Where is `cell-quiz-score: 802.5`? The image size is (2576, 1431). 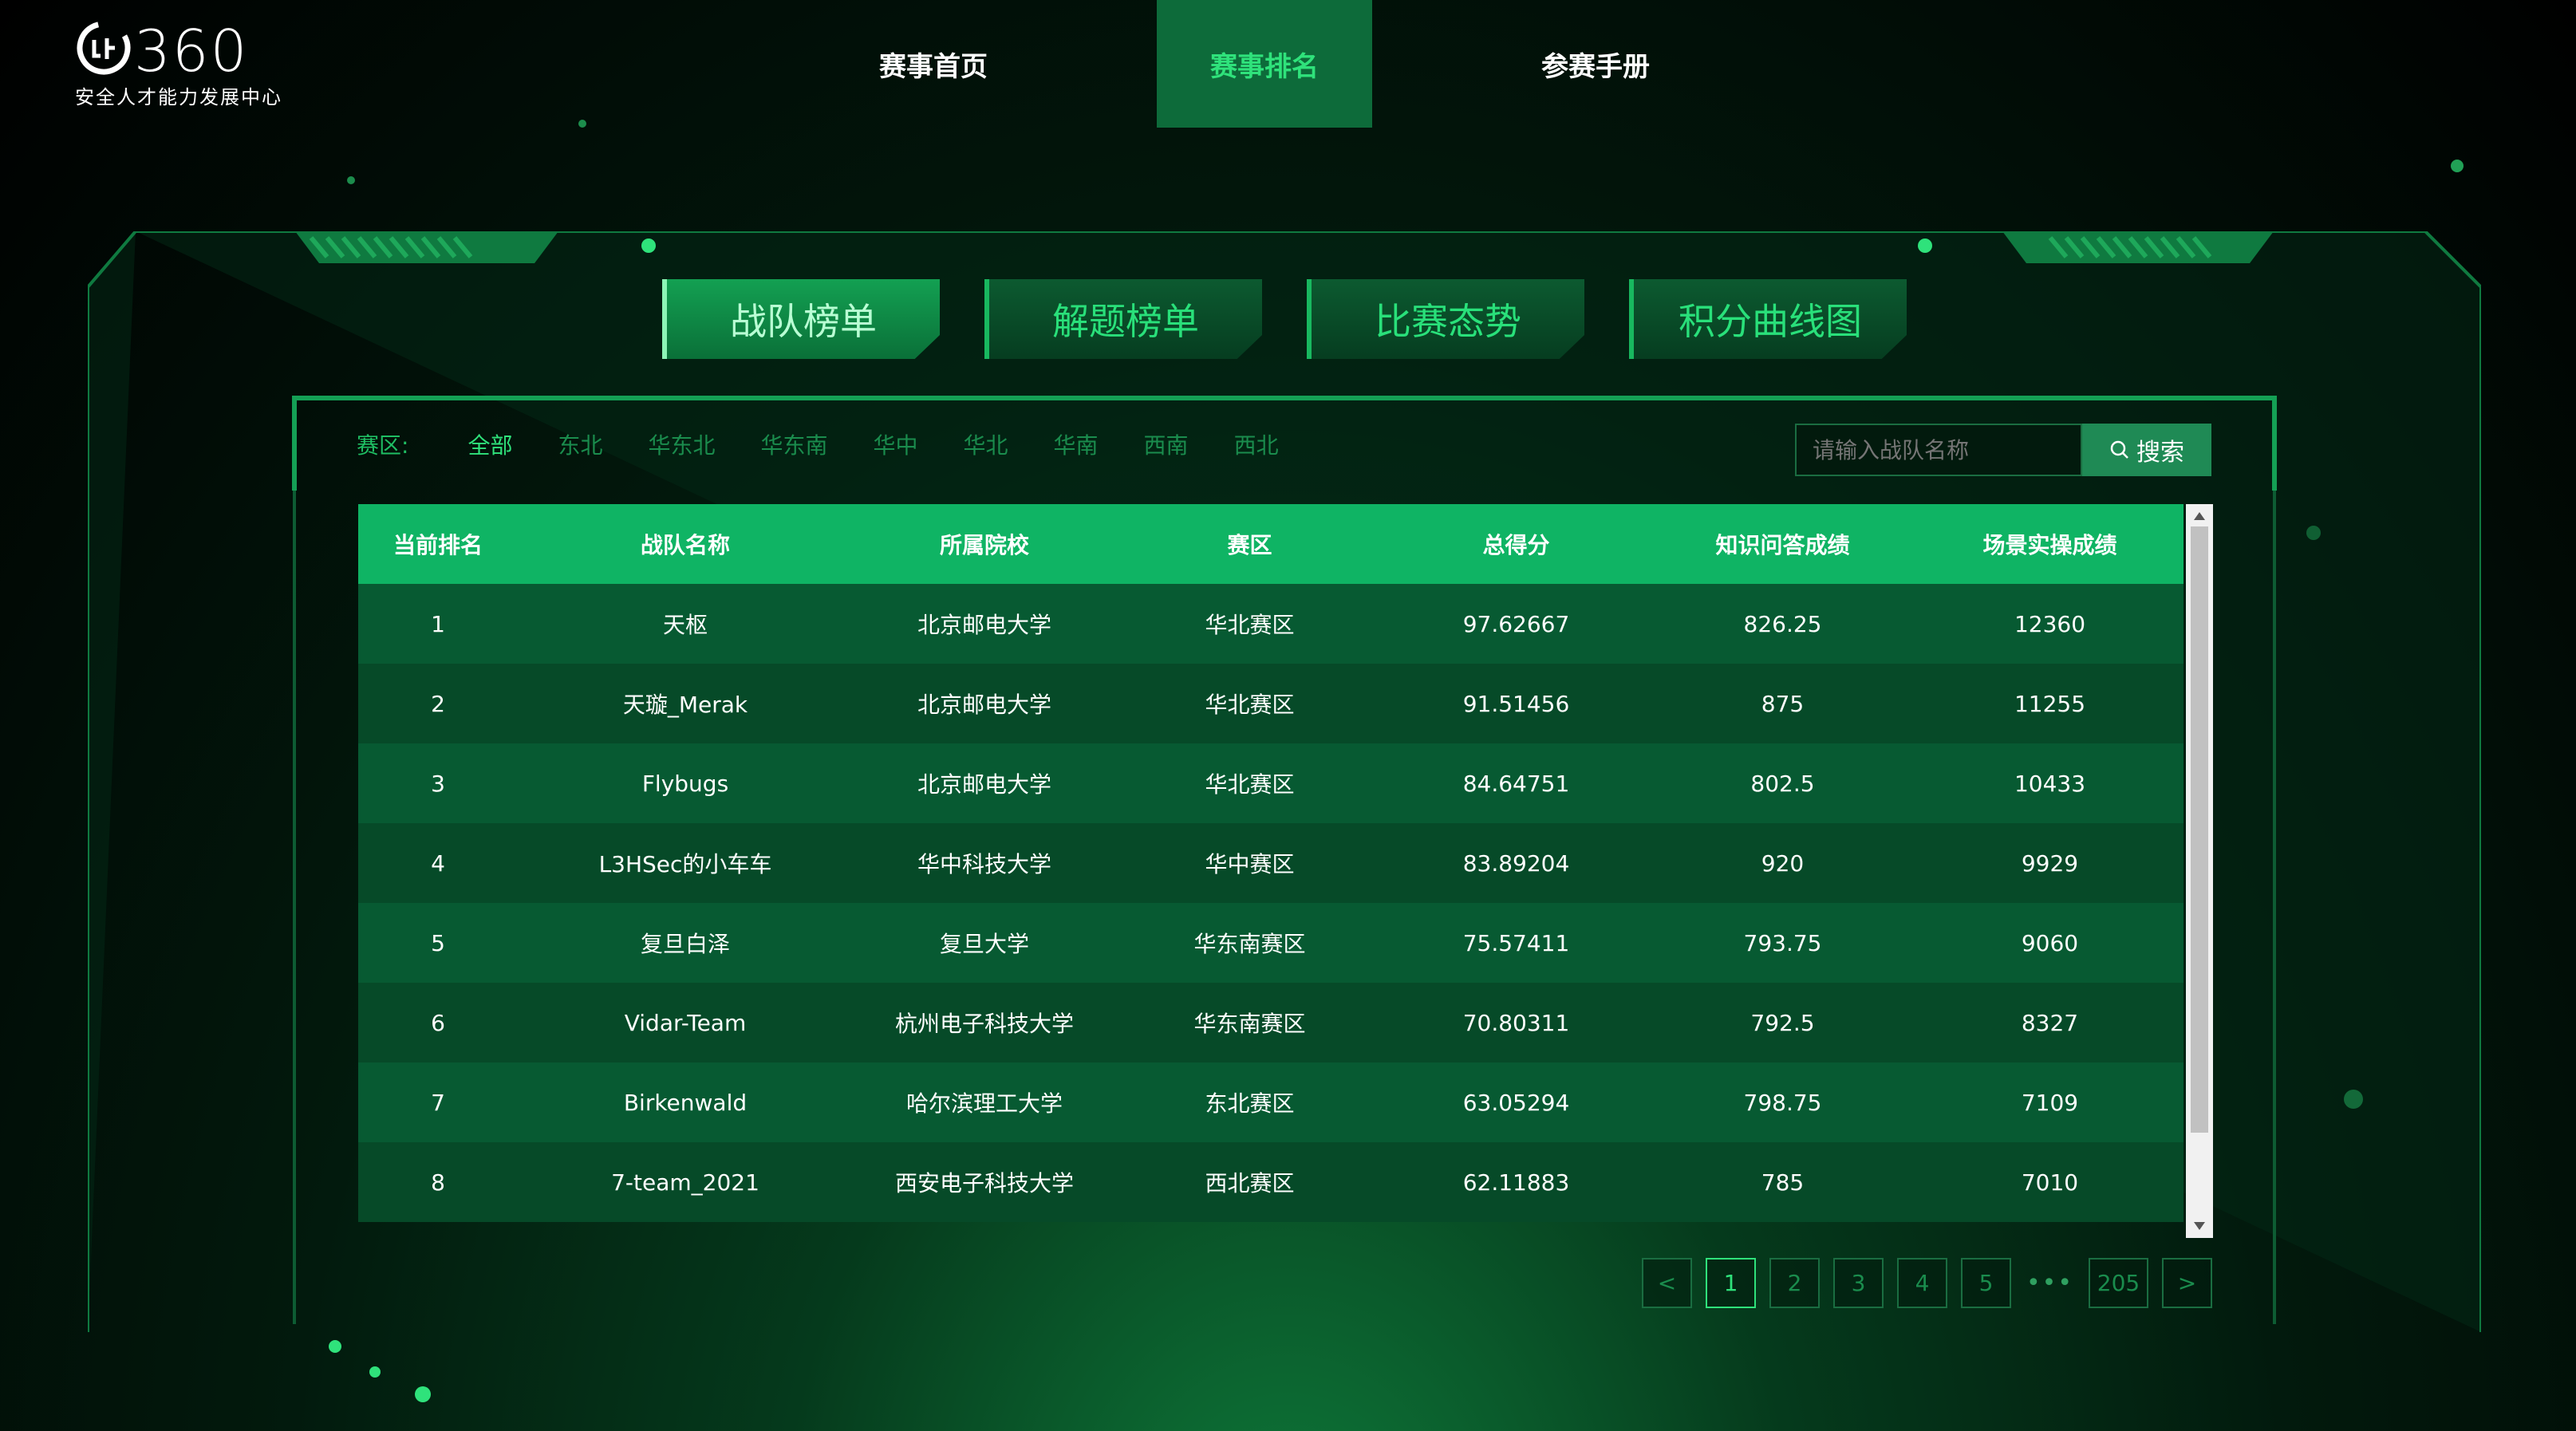 cell-quiz-score: 802.5 is located at coordinates (1783, 784).